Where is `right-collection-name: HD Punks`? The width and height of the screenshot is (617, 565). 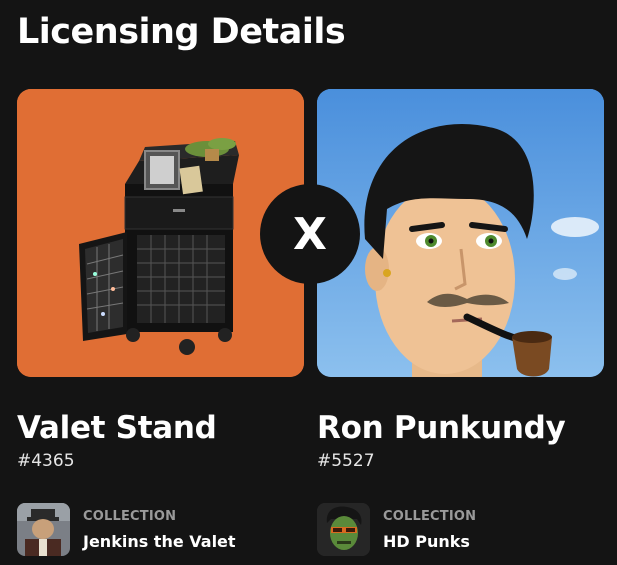
right-collection-name: HD Punks is located at coordinates (426, 541).